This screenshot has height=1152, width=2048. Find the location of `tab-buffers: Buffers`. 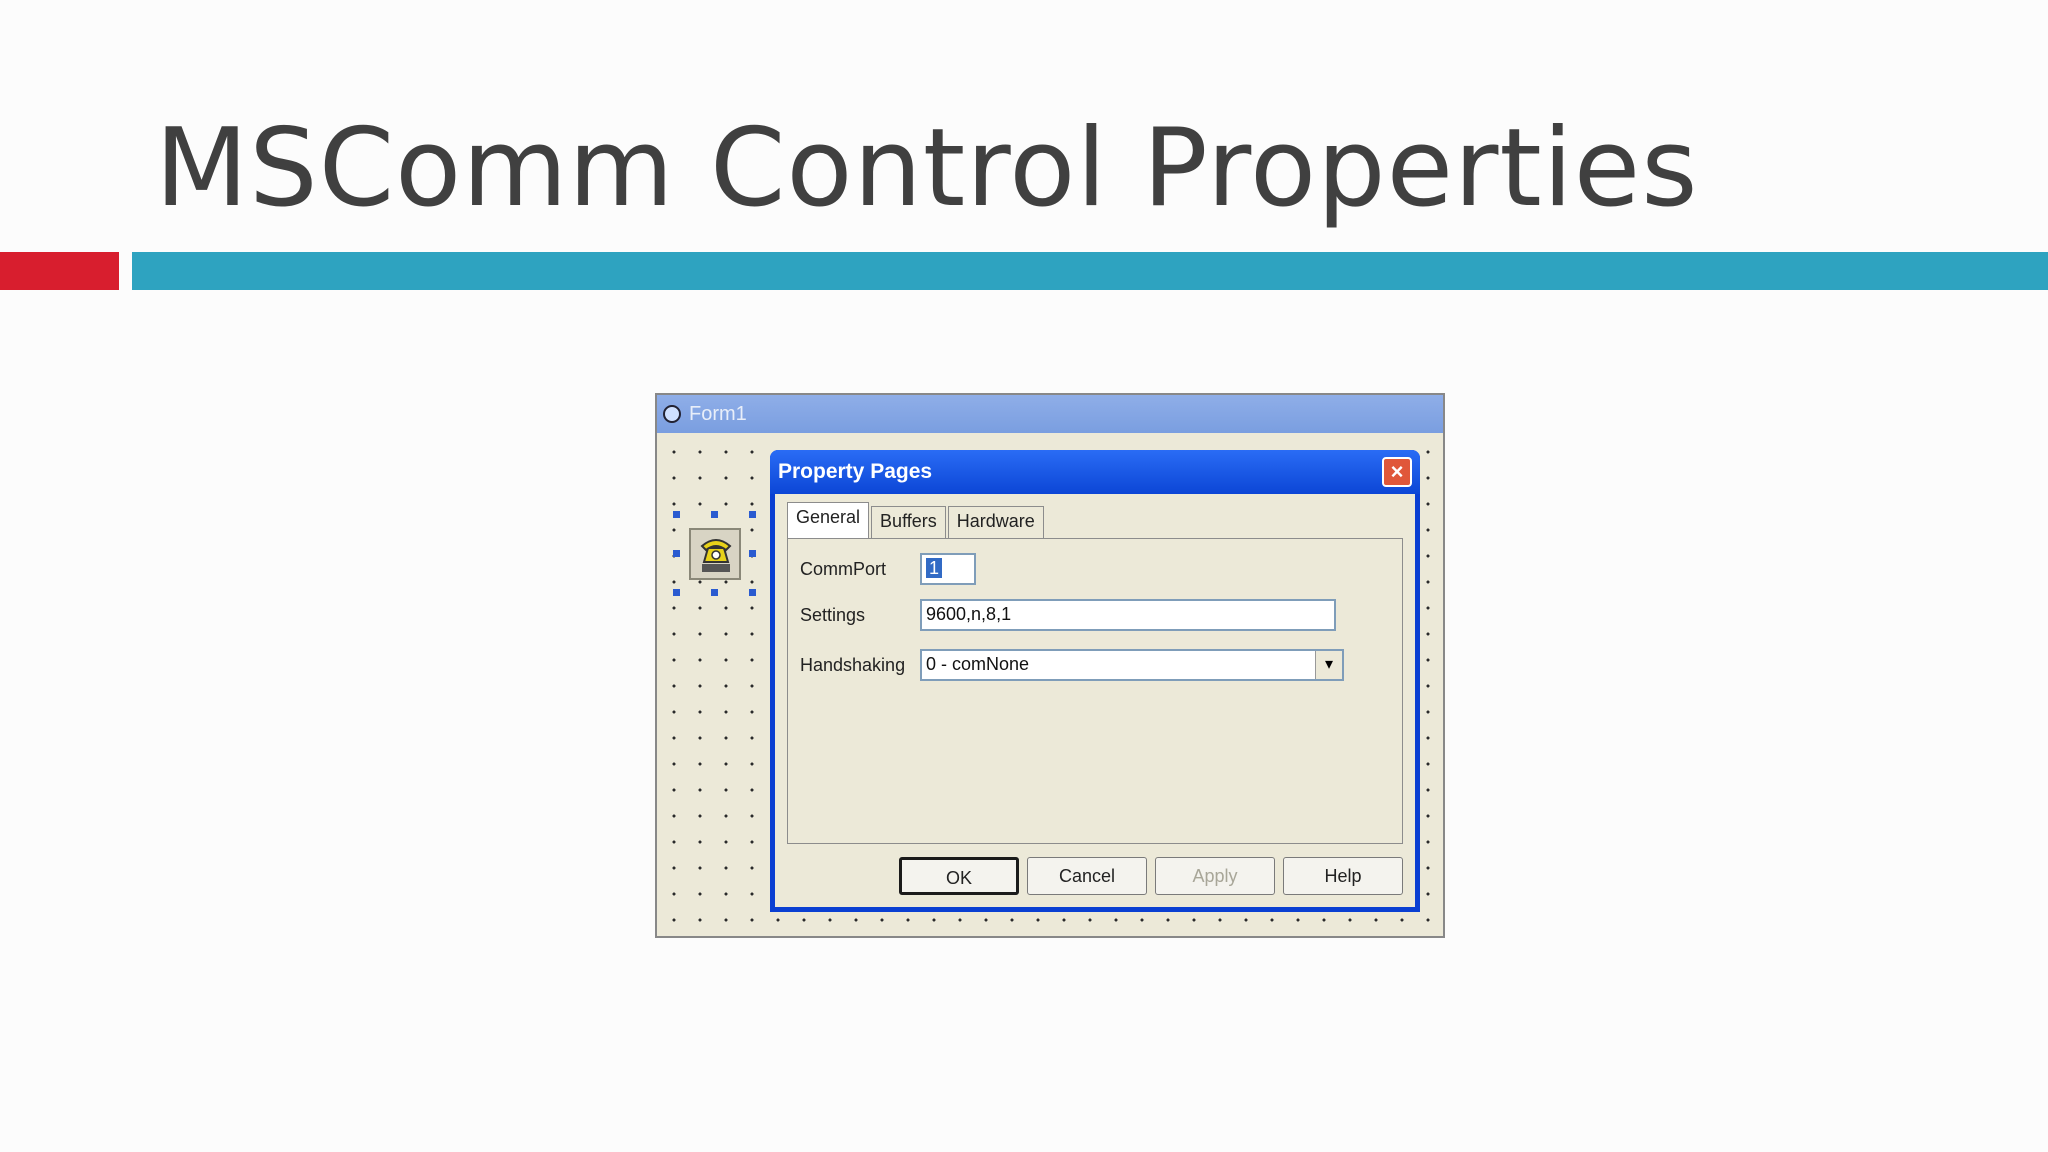

tab-buffers: Buffers is located at coordinates (908, 522).